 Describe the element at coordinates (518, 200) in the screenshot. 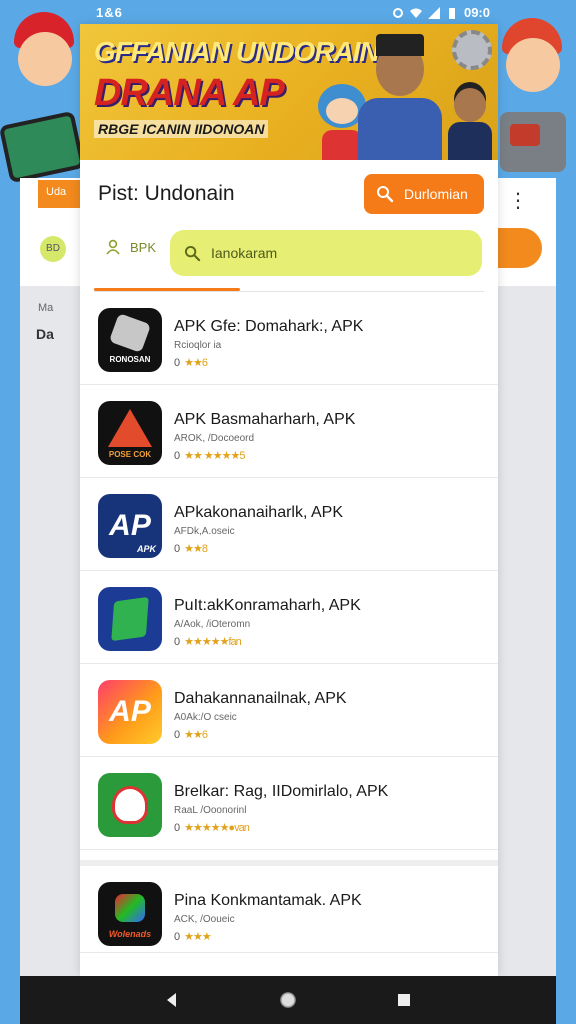

I see `more-menu-icon: ⋮` at that location.